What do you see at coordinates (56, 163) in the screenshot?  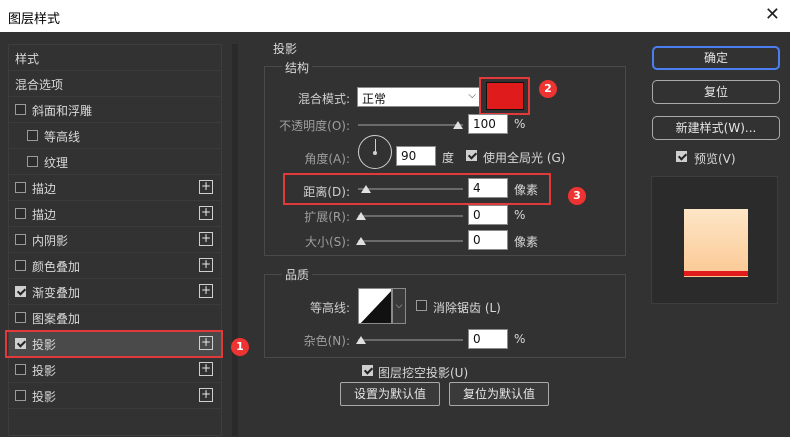 I see `style-item-label: 纹理` at bounding box center [56, 163].